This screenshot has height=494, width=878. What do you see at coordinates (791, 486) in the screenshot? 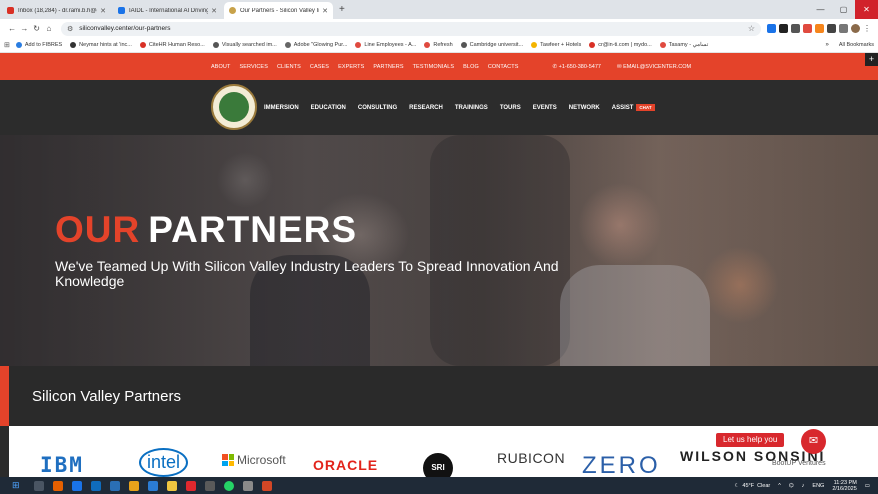
I see `network-icon: ⌬` at bounding box center [791, 486].